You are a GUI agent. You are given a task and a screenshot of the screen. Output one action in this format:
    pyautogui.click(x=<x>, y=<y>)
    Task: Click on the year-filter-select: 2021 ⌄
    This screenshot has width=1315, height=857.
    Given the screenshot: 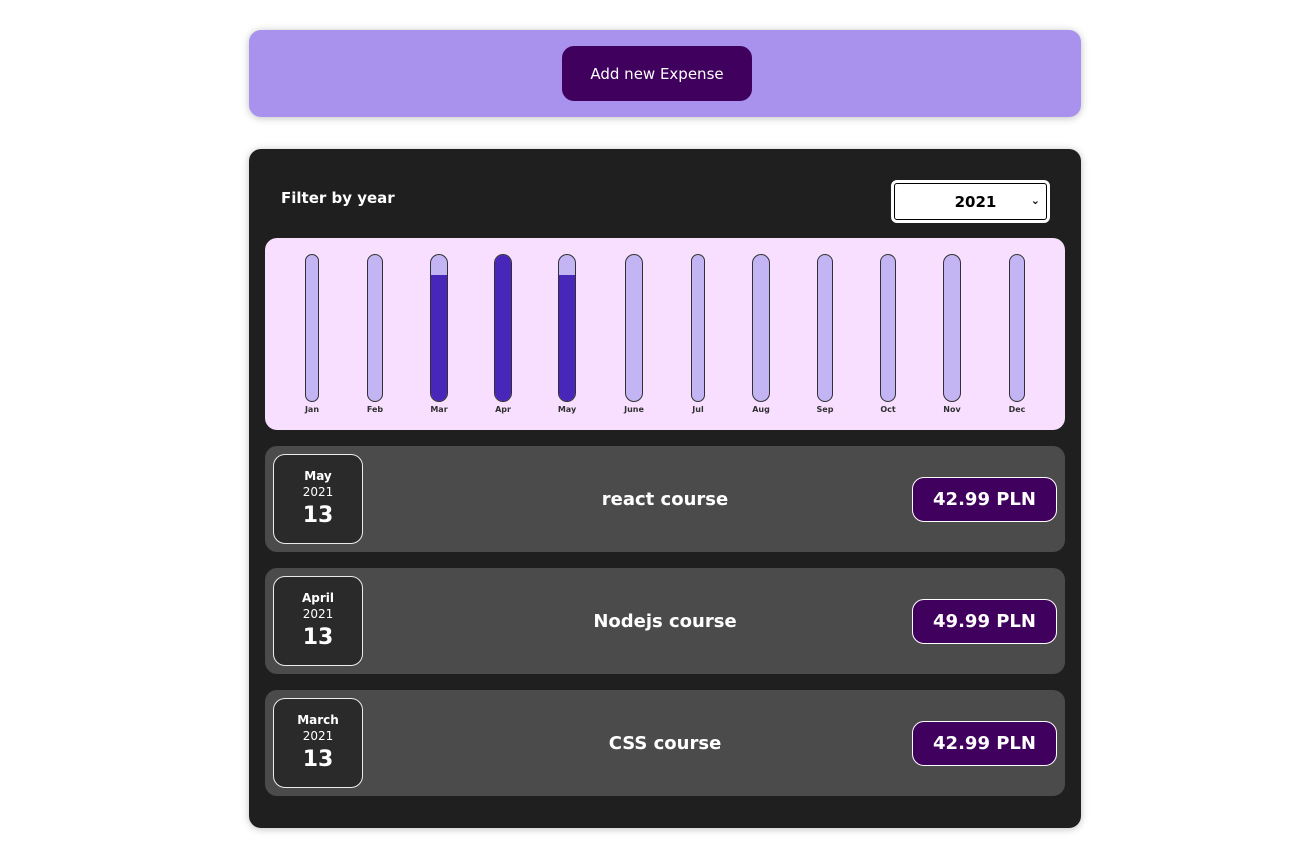 What is the action you would take?
    pyautogui.click(x=970, y=201)
    